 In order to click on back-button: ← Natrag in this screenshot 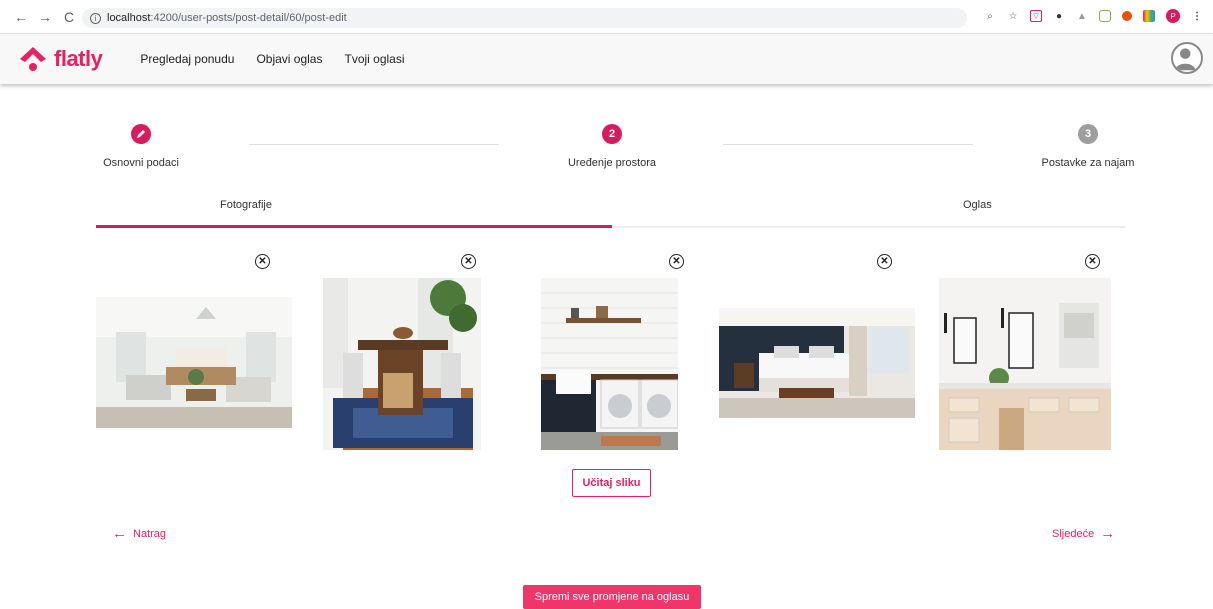, I will do `click(139, 533)`.